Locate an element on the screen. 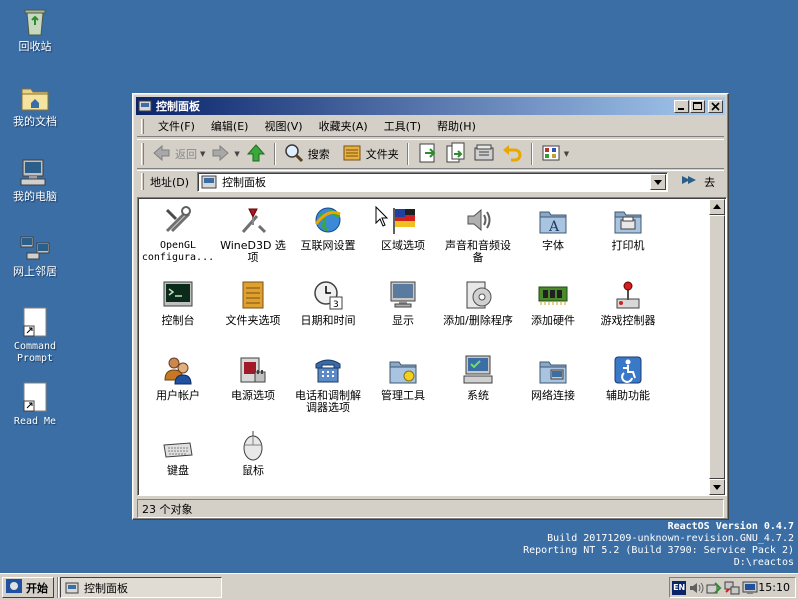 This screenshot has height=600, width=798. search-icon is located at coordinates (294, 154).